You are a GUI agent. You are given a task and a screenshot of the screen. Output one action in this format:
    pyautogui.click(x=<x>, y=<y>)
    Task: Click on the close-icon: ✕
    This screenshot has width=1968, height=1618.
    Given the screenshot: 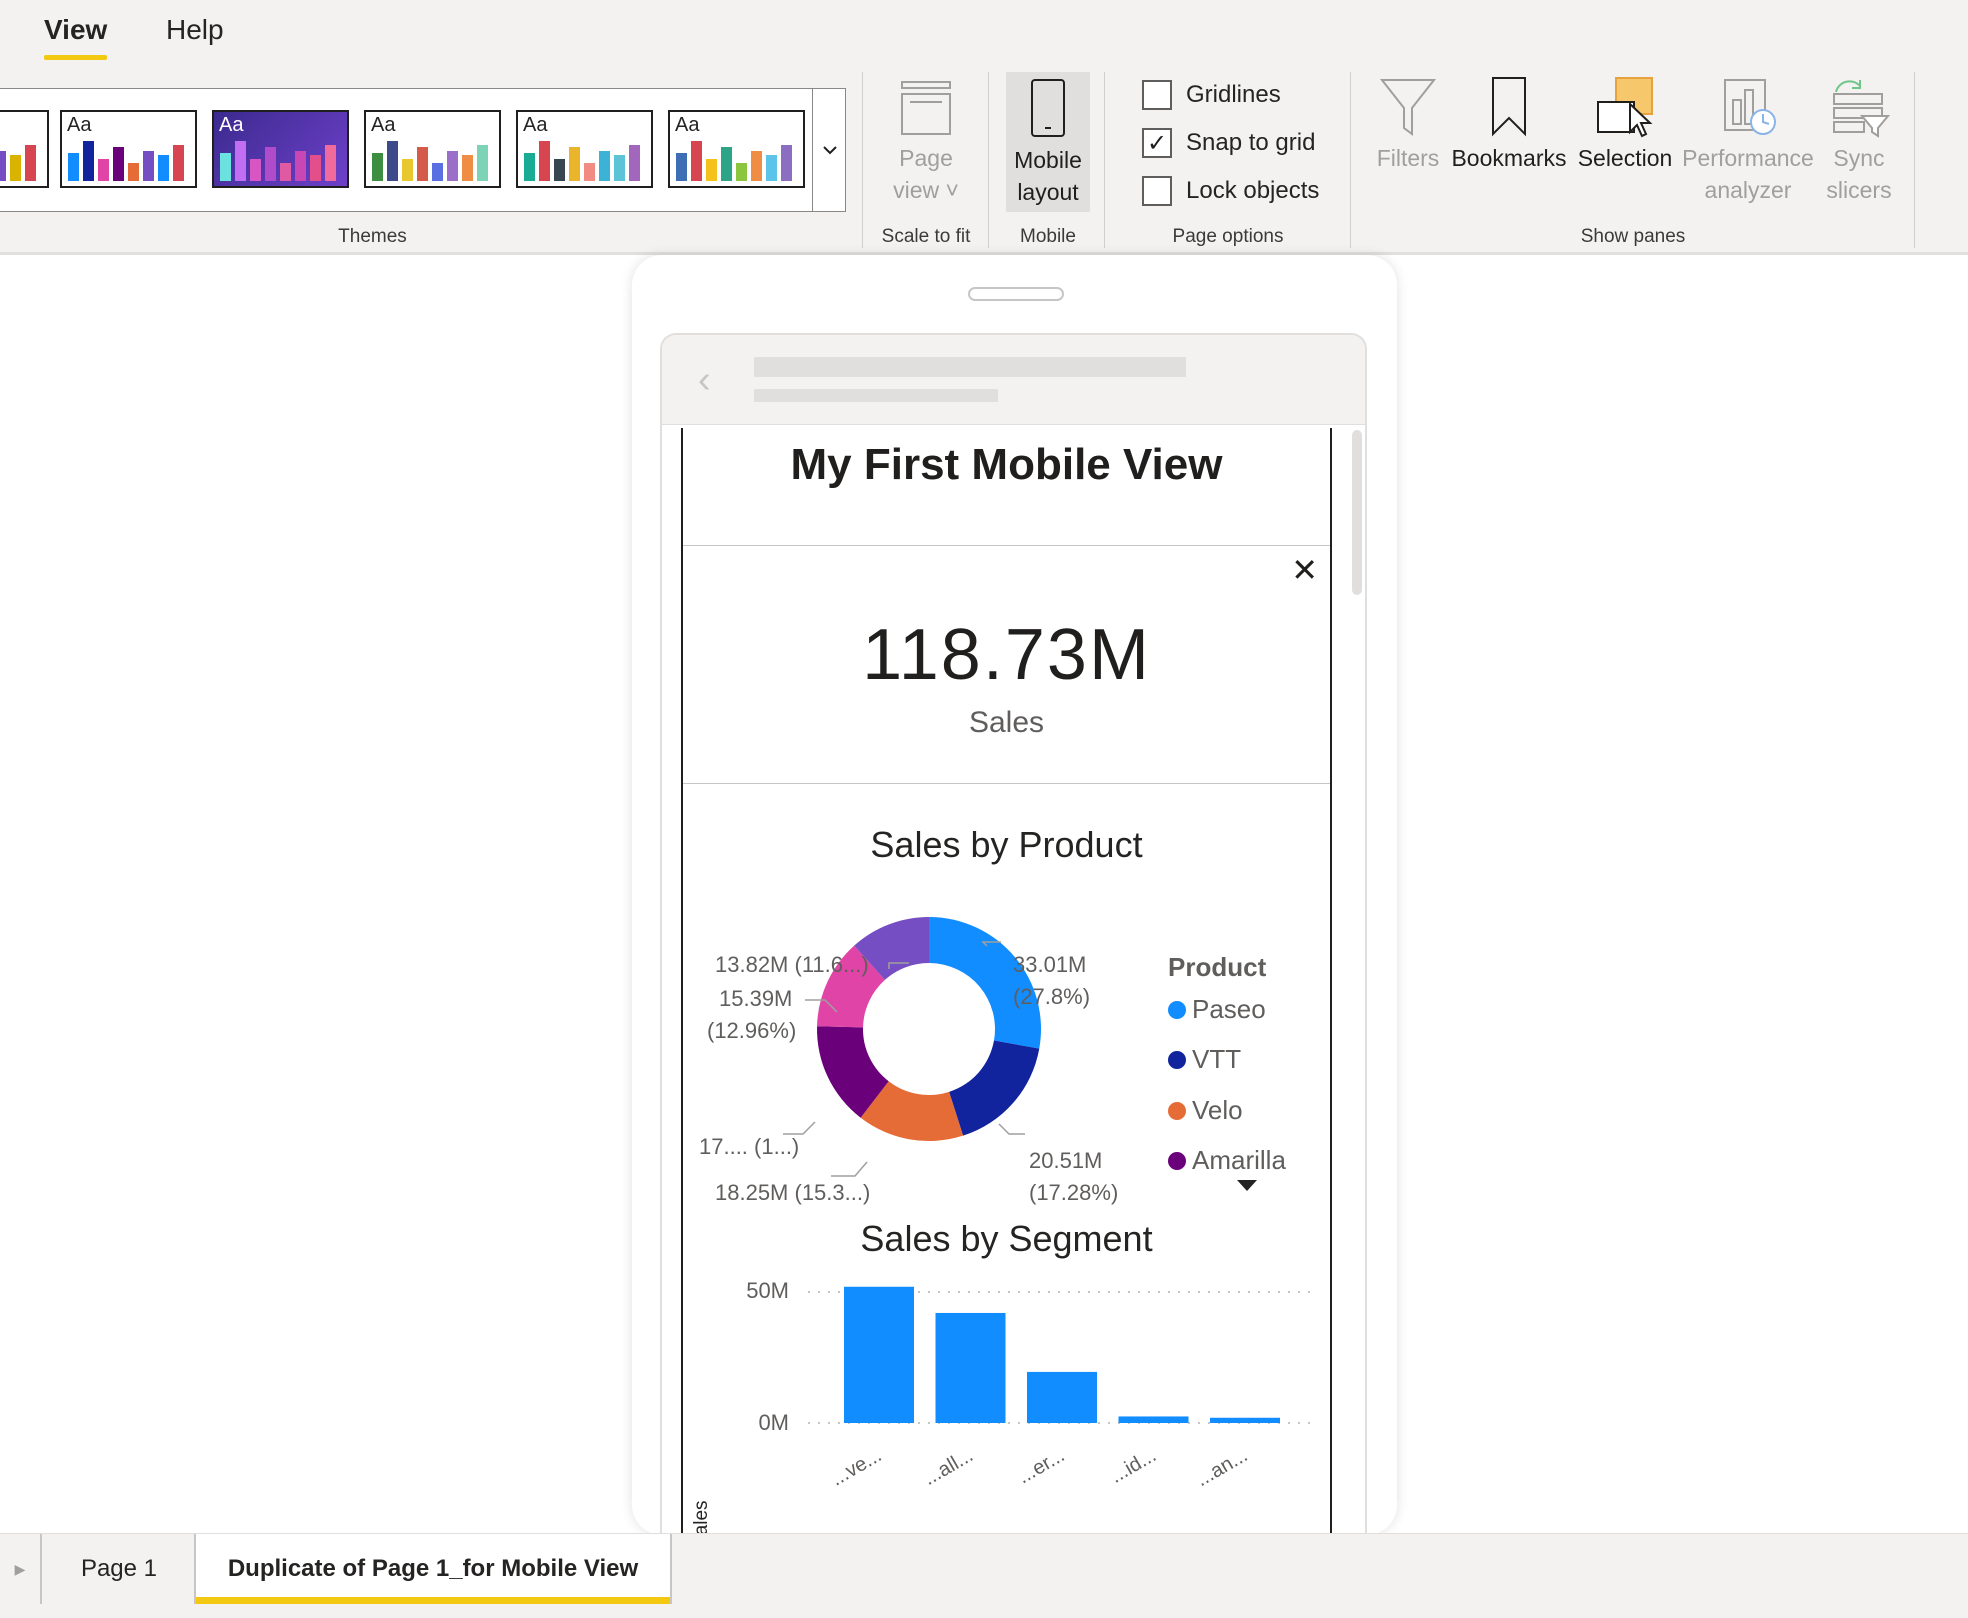 What is the action you would take?
    pyautogui.click(x=1304, y=570)
    